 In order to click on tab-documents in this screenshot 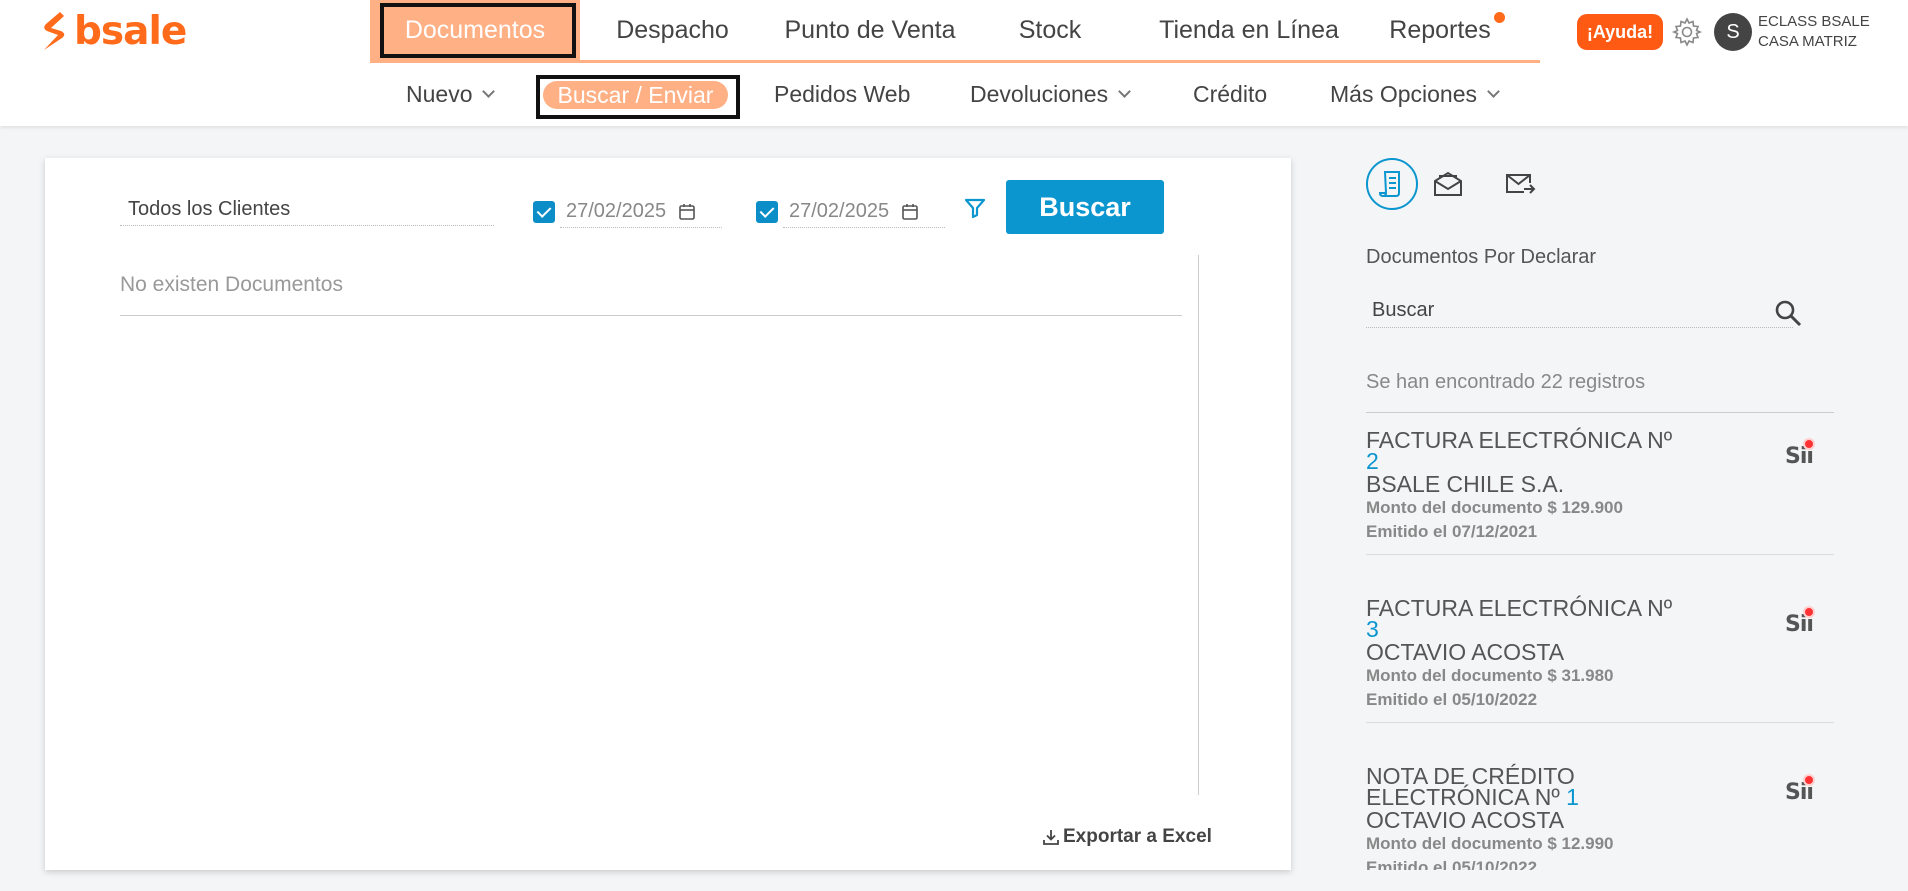, I will do `click(1392, 184)`.